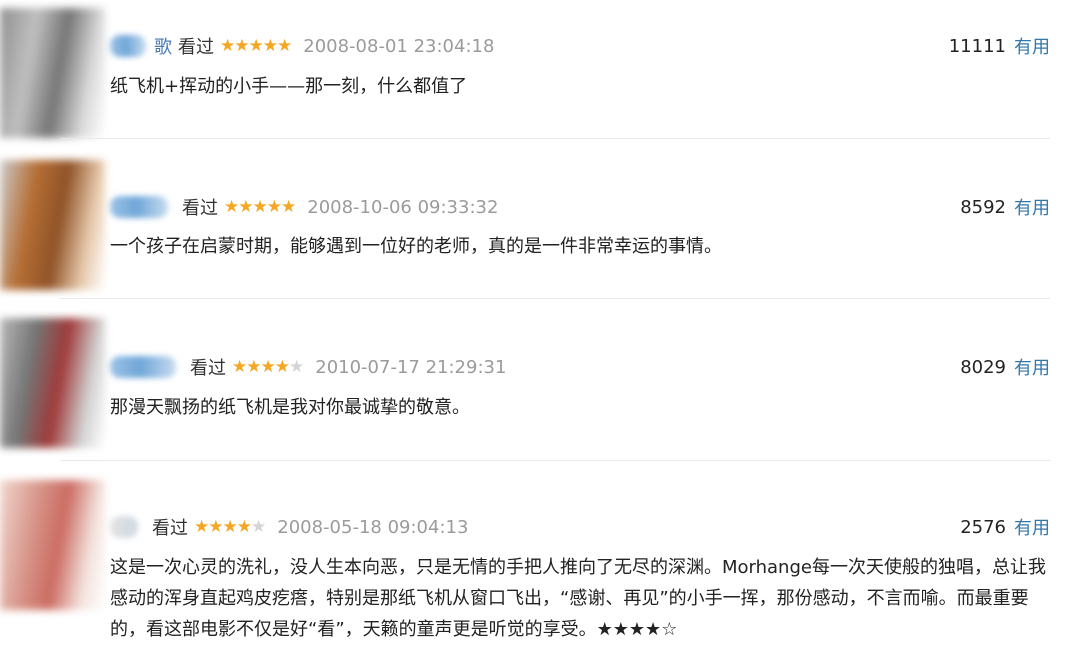 The height and width of the screenshot is (672, 1080). I want to click on useful-count: 8592, so click(983, 207).